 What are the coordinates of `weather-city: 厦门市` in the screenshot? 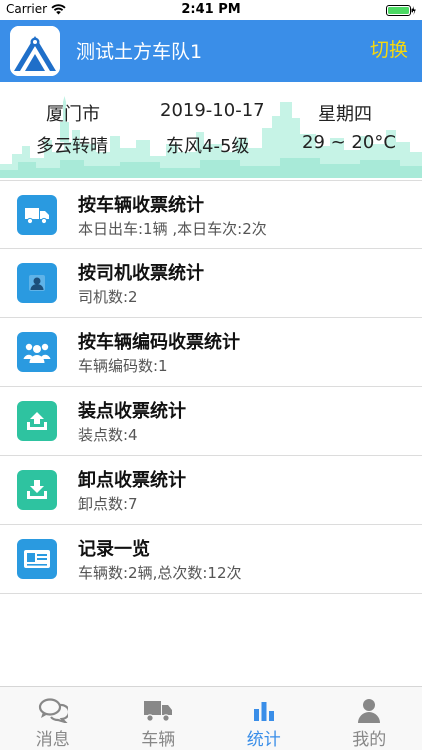 It's located at (73, 114).